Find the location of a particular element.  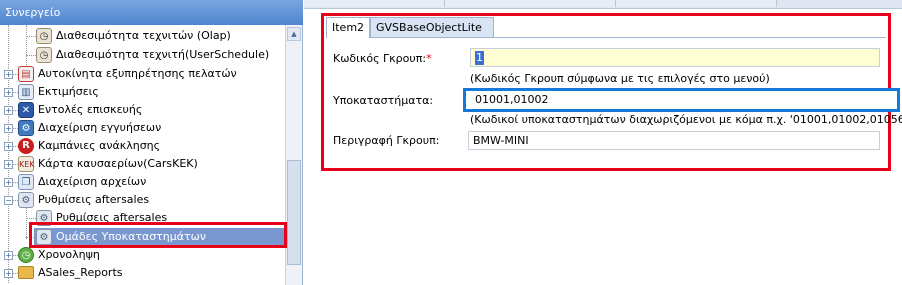

tree-item-label: ASales_Reports is located at coordinates (80, 272).